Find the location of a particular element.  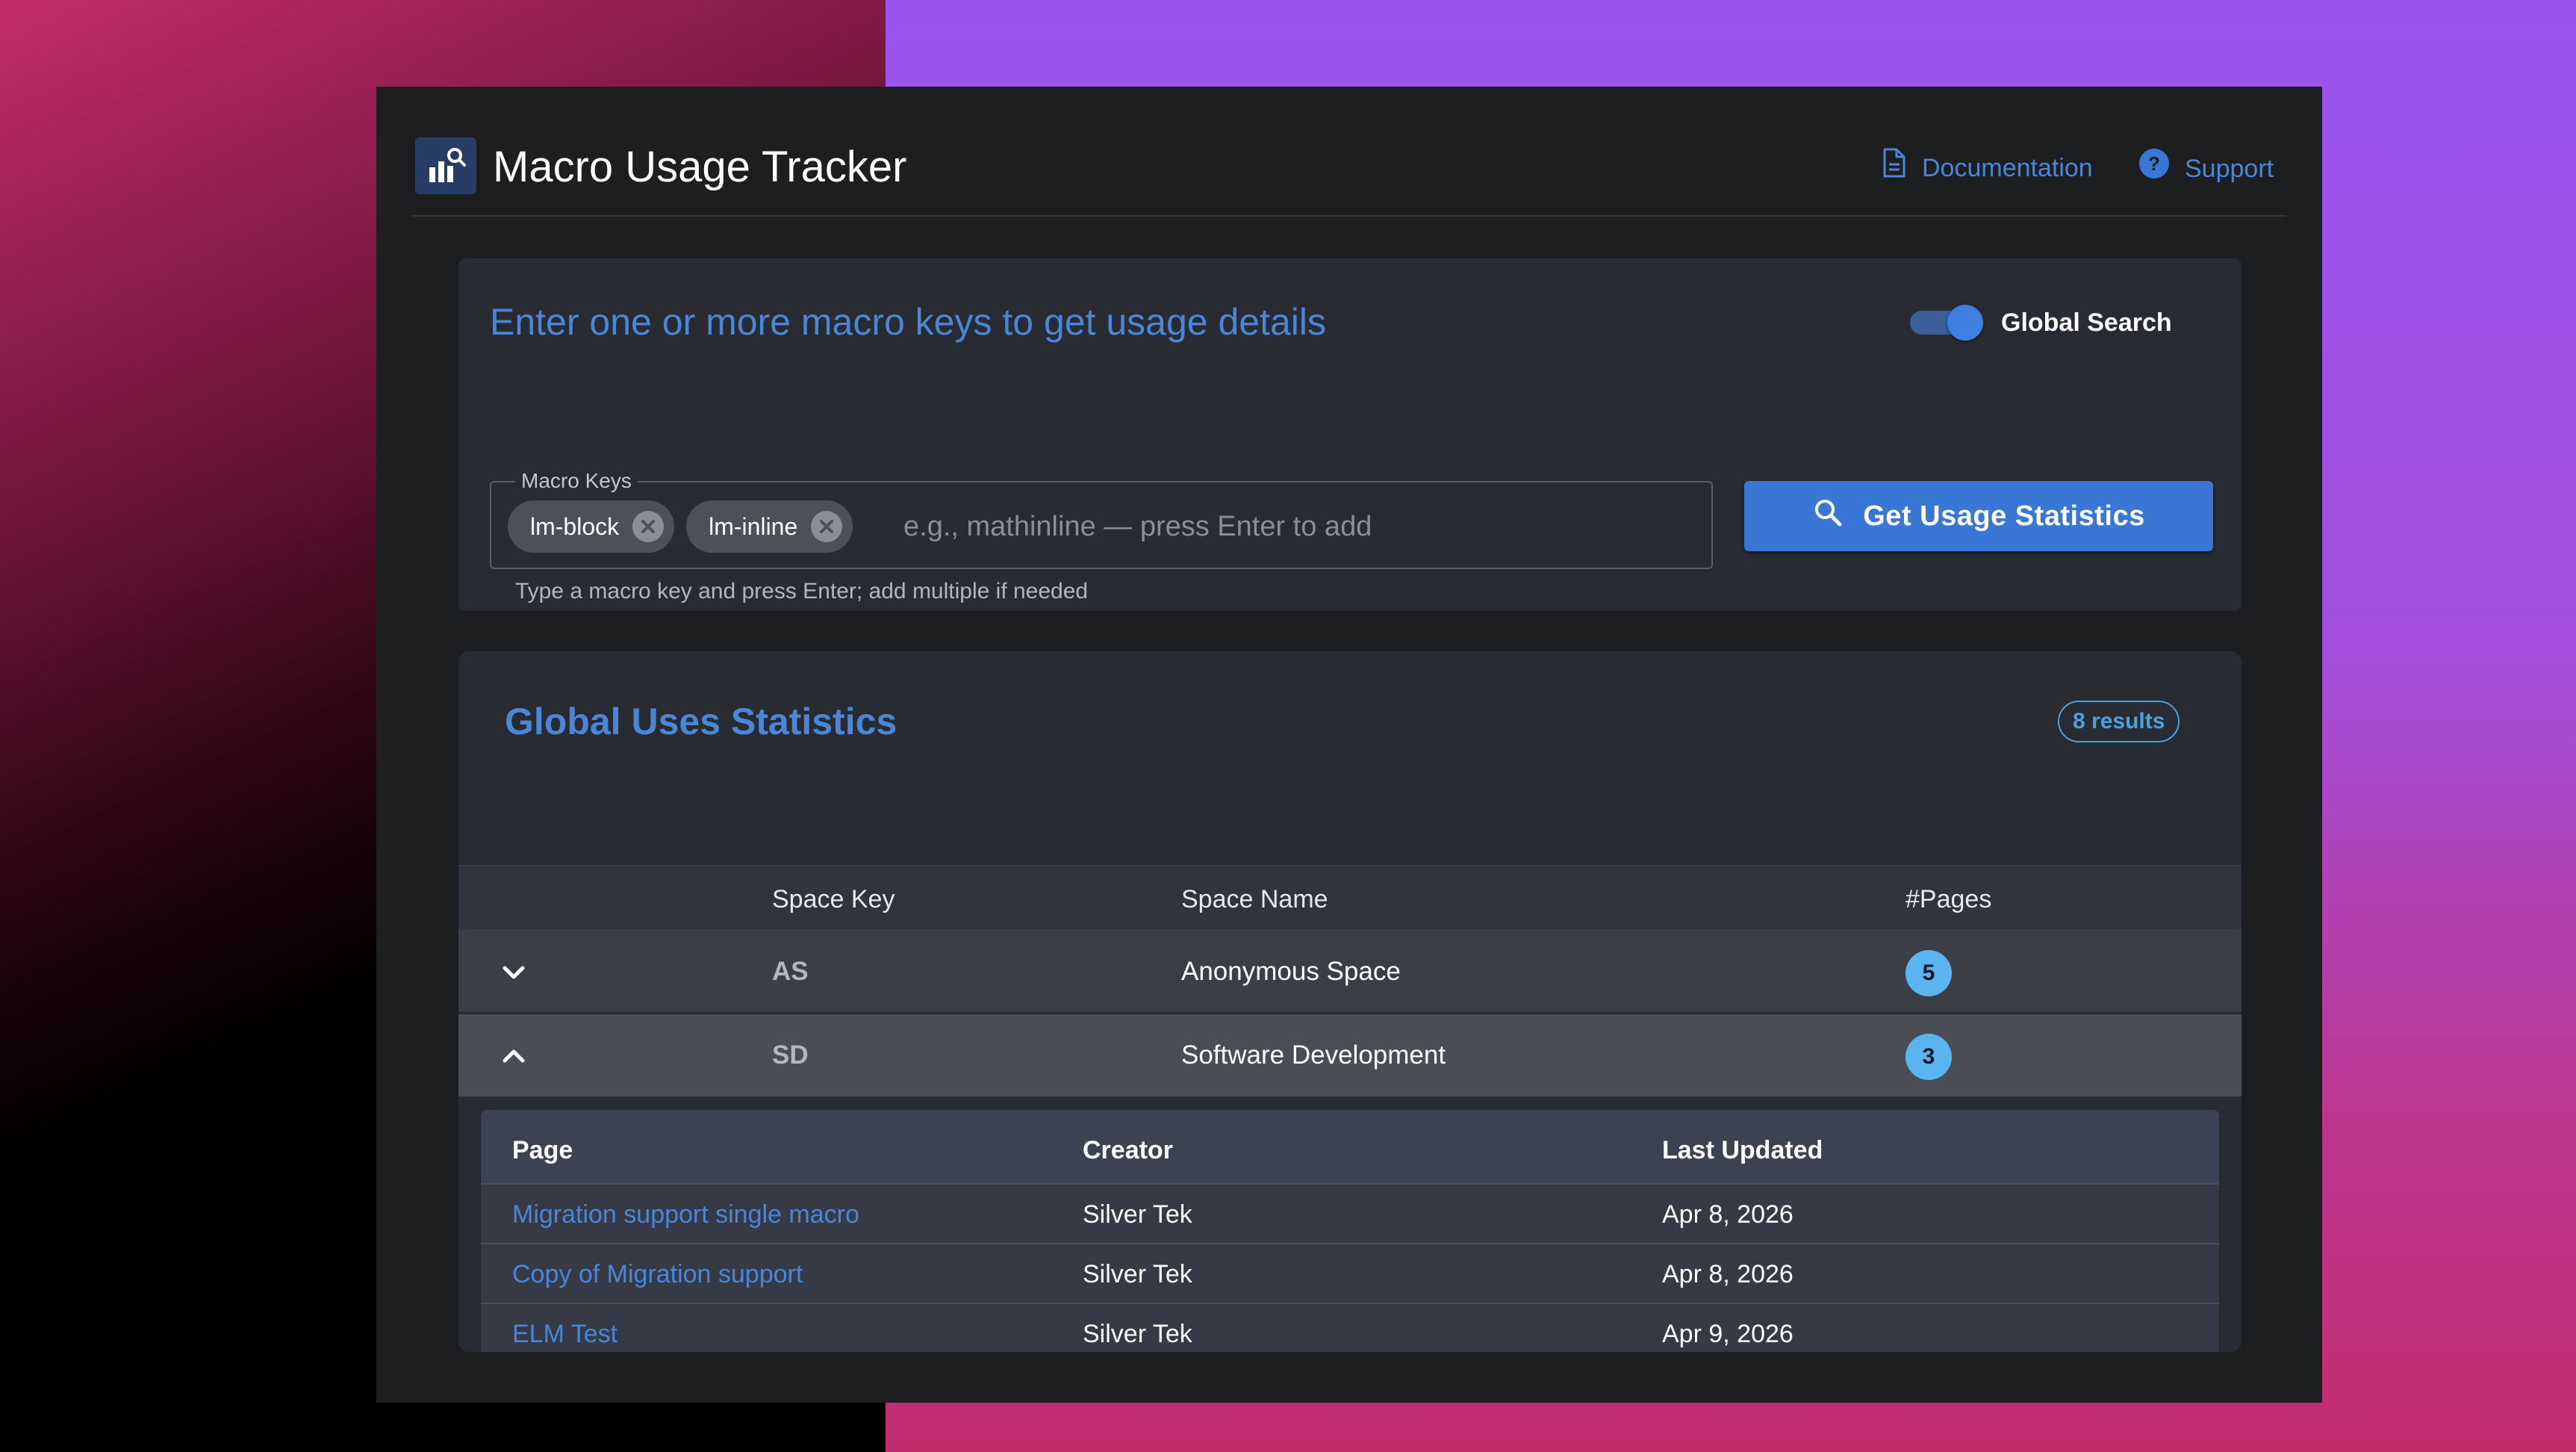

page-last-updated: Apr 9, 2026 is located at coordinates (1727, 1334).